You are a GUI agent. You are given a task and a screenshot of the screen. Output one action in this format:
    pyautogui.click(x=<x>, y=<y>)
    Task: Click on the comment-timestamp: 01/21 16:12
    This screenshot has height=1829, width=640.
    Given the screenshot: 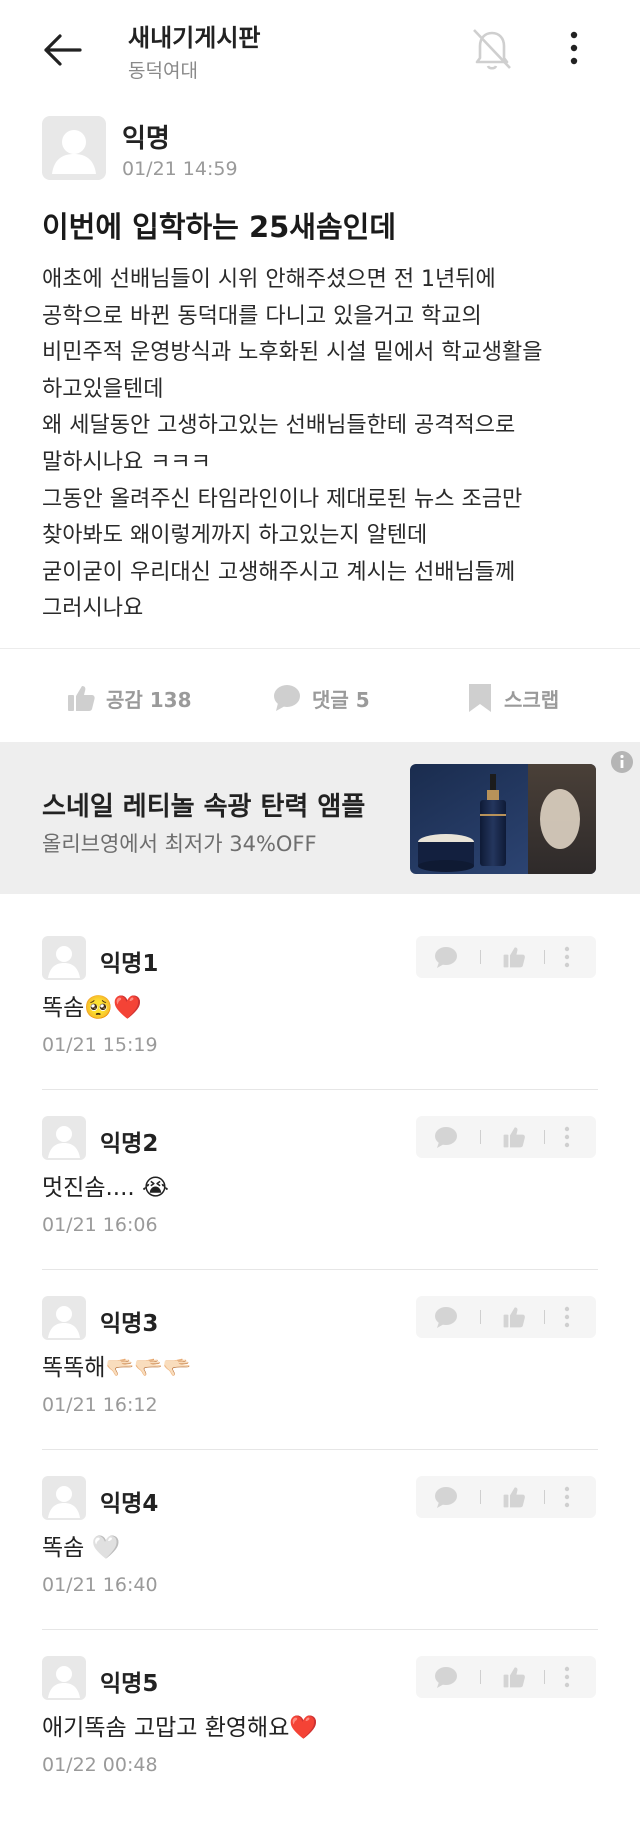 What is the action you would take?
    pyautogui.click(x=100, y=1405)
    